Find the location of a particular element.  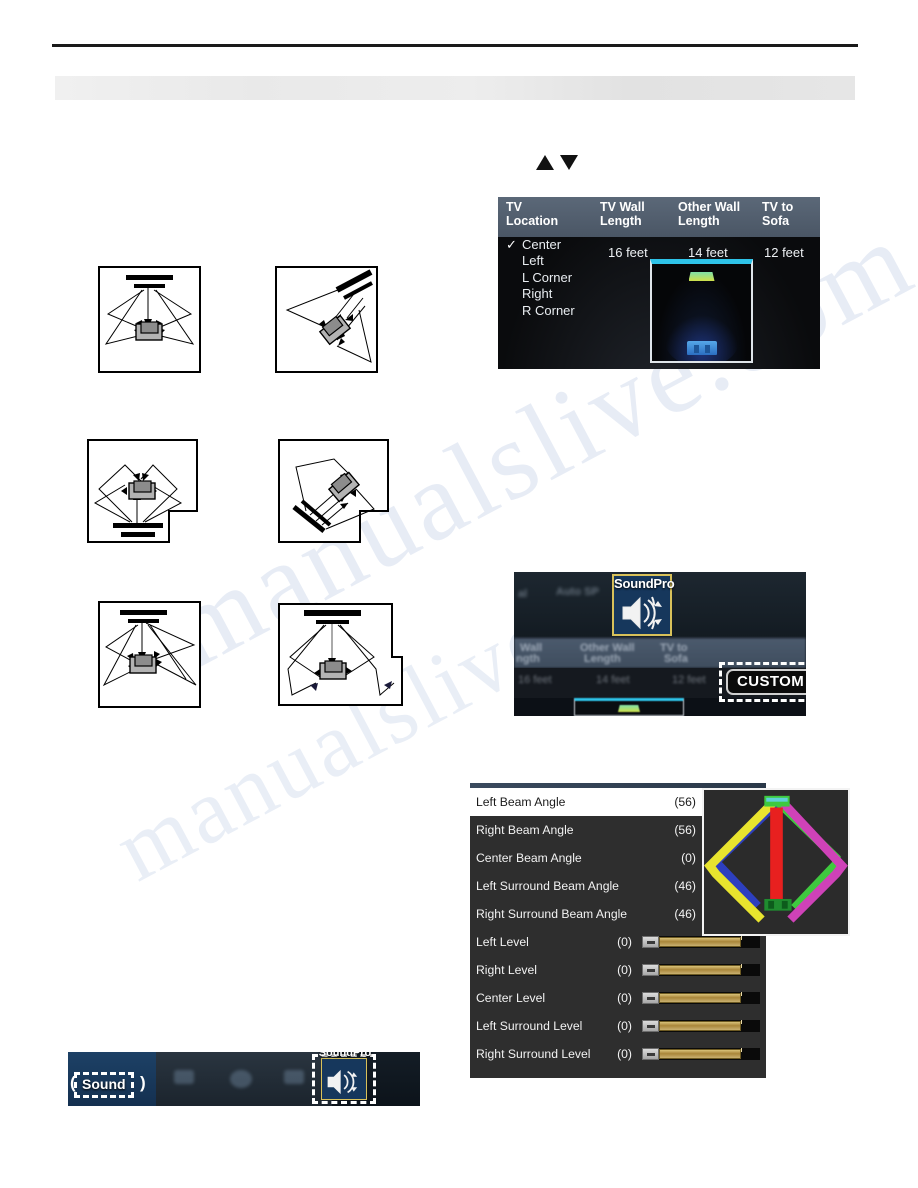

setting-label: Right Level is located at coordinates (506, 970).